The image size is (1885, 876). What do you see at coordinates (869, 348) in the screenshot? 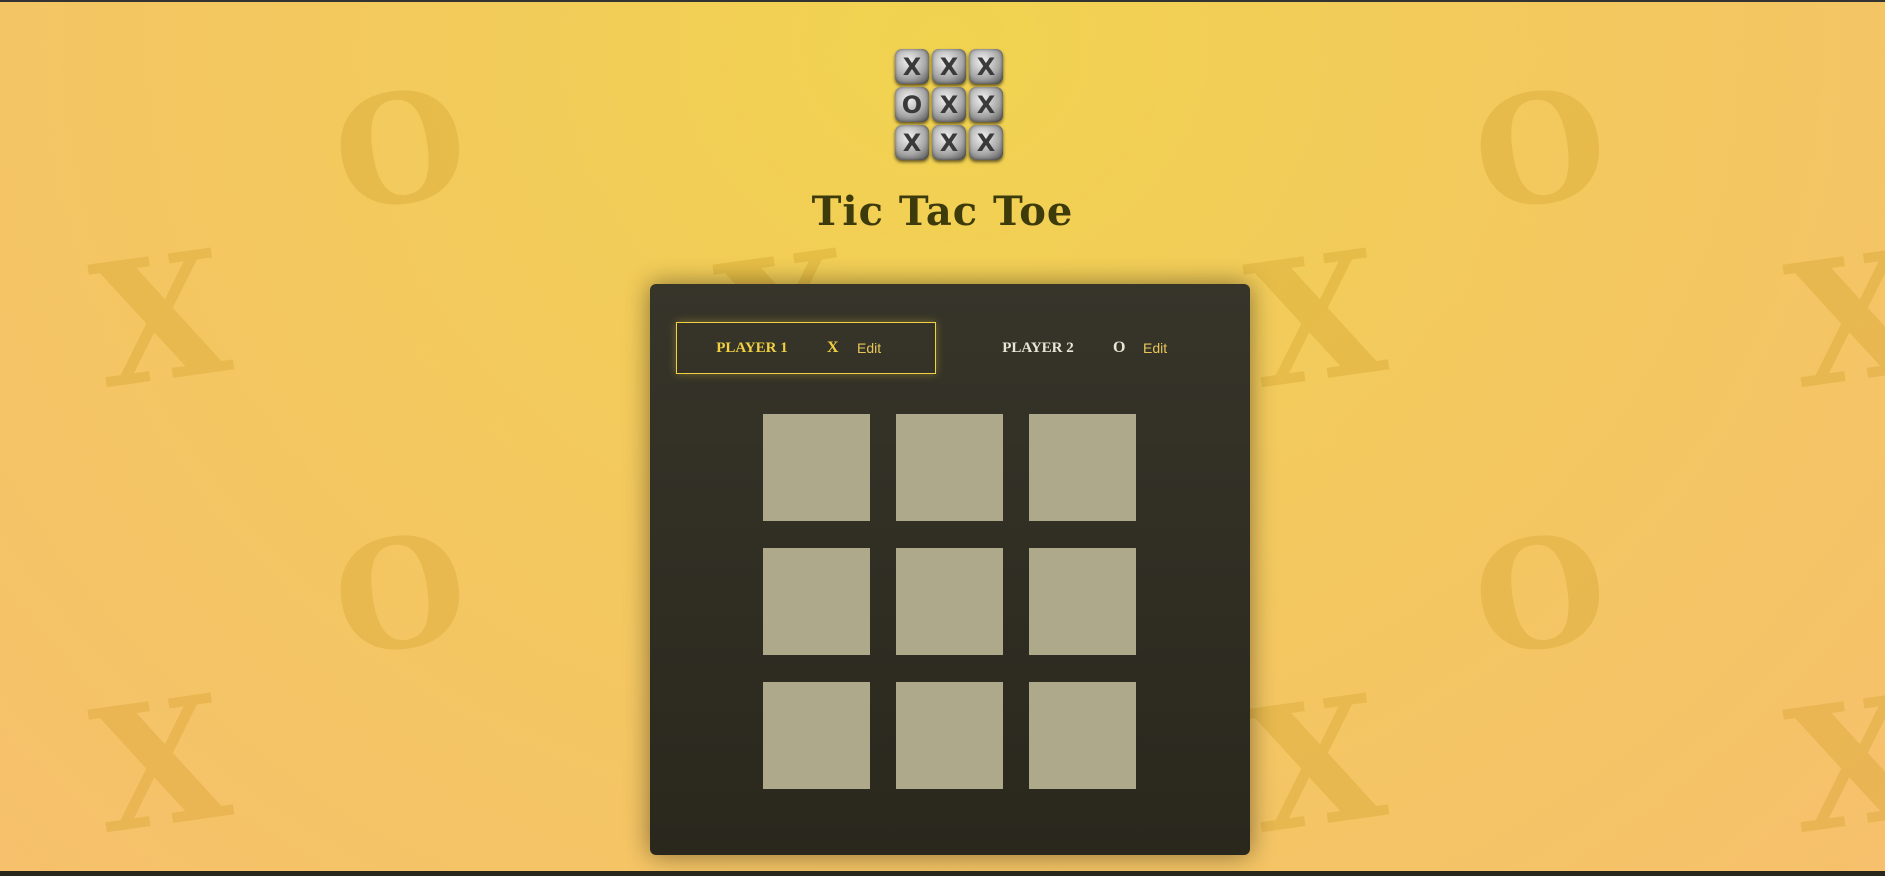
I see `player-1-edit-button: Edit` at bounding box center [869, 348].